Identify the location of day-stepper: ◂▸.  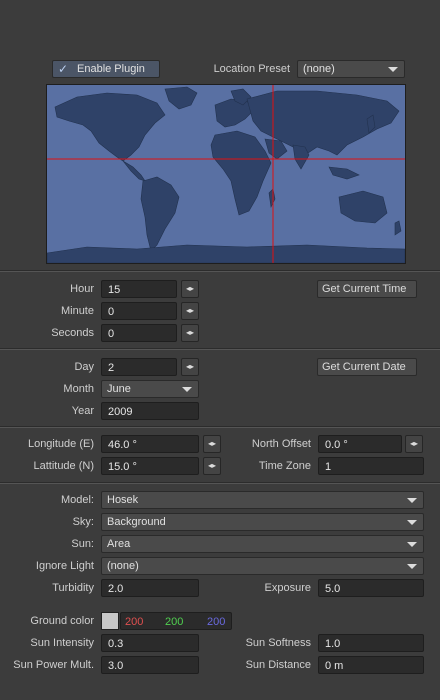
(190, 367).